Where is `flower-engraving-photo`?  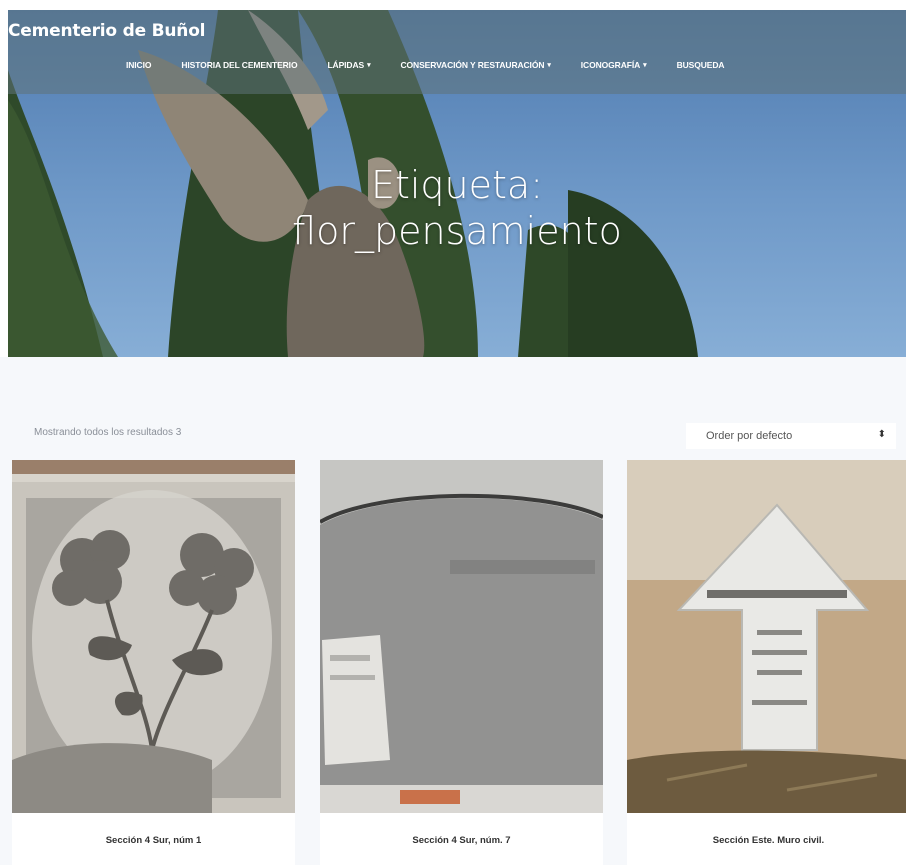 flower-engraving-photo is located at coordinates (153, 636).